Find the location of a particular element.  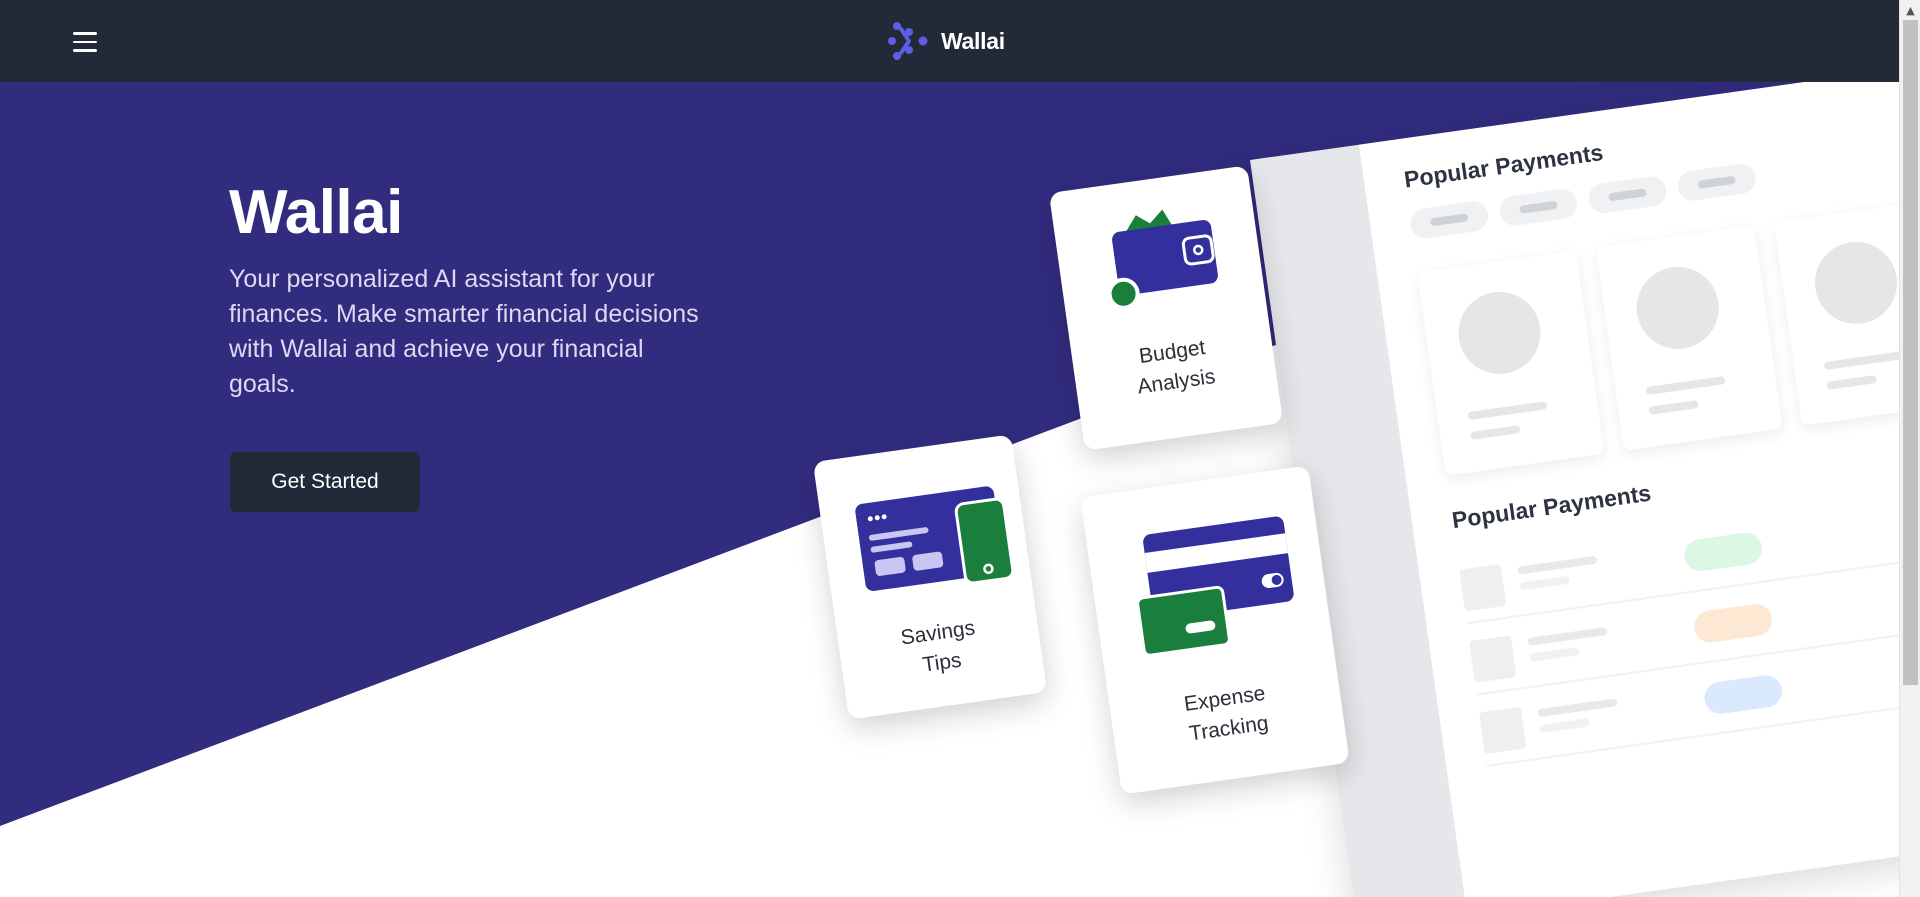

brand: Wallai is located at coordinates (946, 41).